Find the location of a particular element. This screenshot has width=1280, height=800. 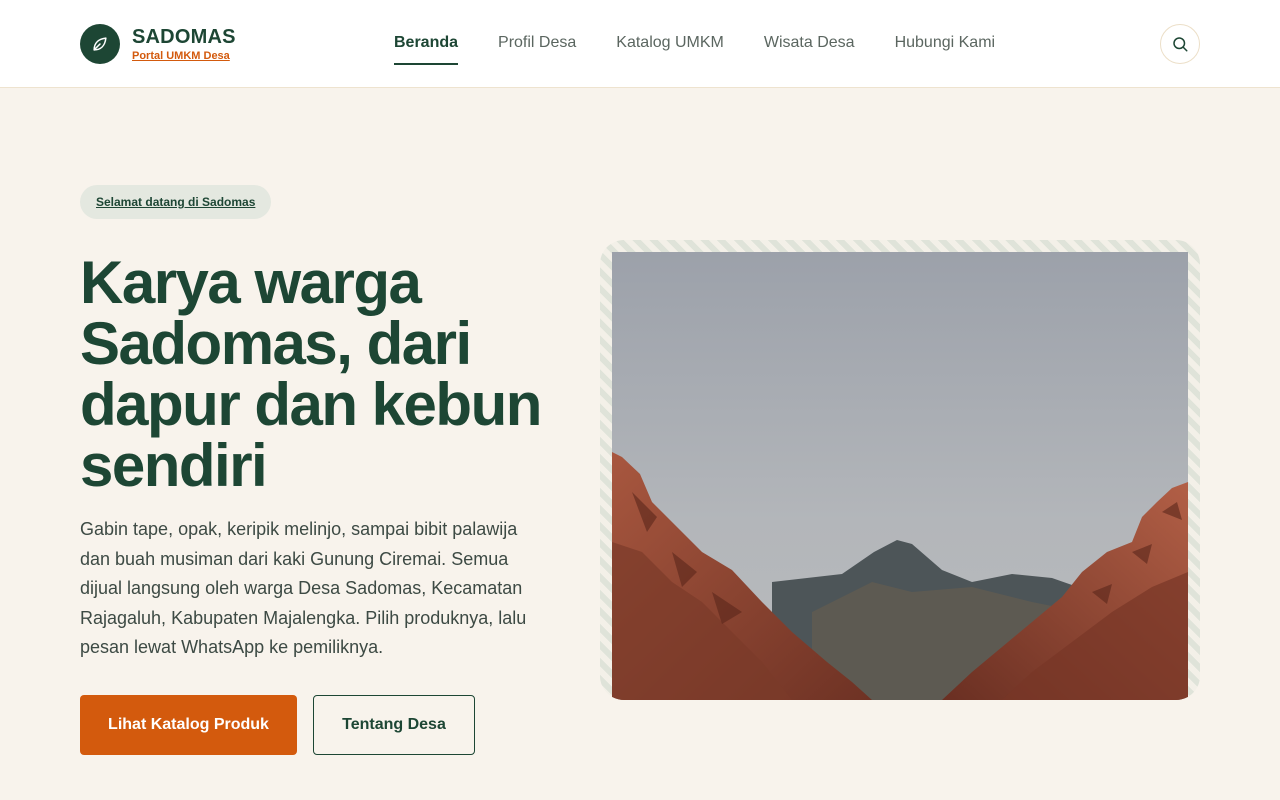

about-village-button: Tentang Desa is located at coordinates (394, 725).